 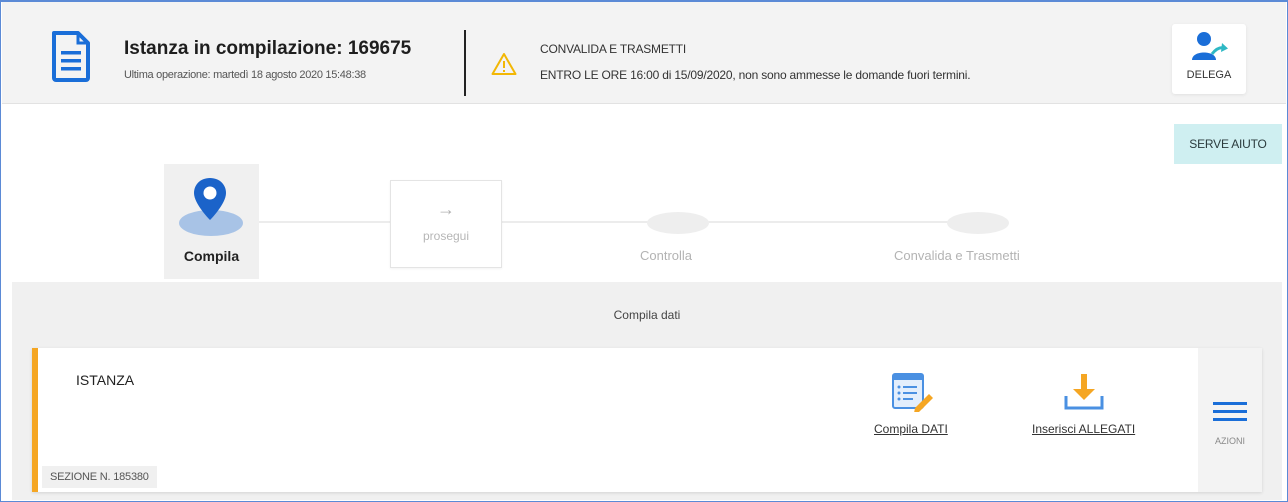 What do you see at coordinates (211, 256) in the screenshot?
I see `step-label-compila: Compila` at bounding box center [211, 256].